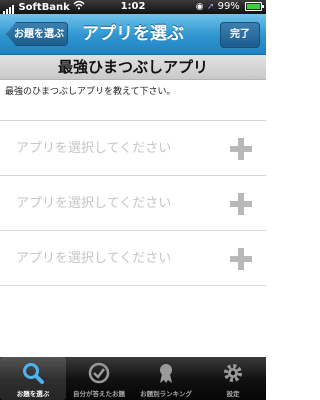  Describe the element at coordinates (33, 373) in the screenshot. I see `search-icon` at that location.